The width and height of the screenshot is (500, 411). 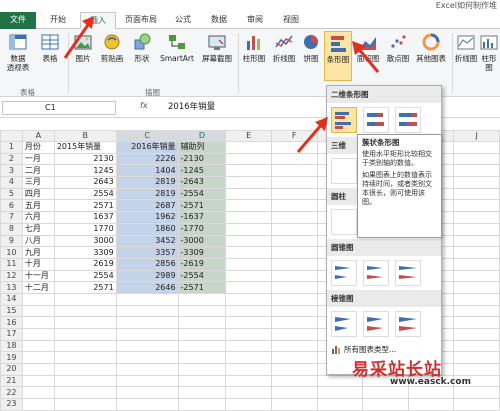 What do you see at coordinates (376, 324) in the screenshot?
I see `pyramid-stacked-option` at bounding box center [376, 324].